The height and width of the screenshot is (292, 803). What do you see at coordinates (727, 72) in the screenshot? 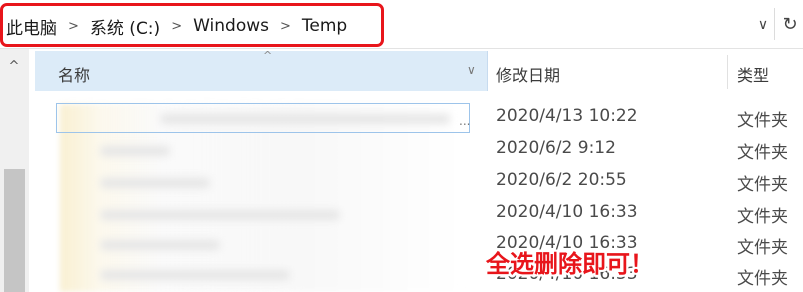
I see `column-divider` at bounding box center [727, 72].